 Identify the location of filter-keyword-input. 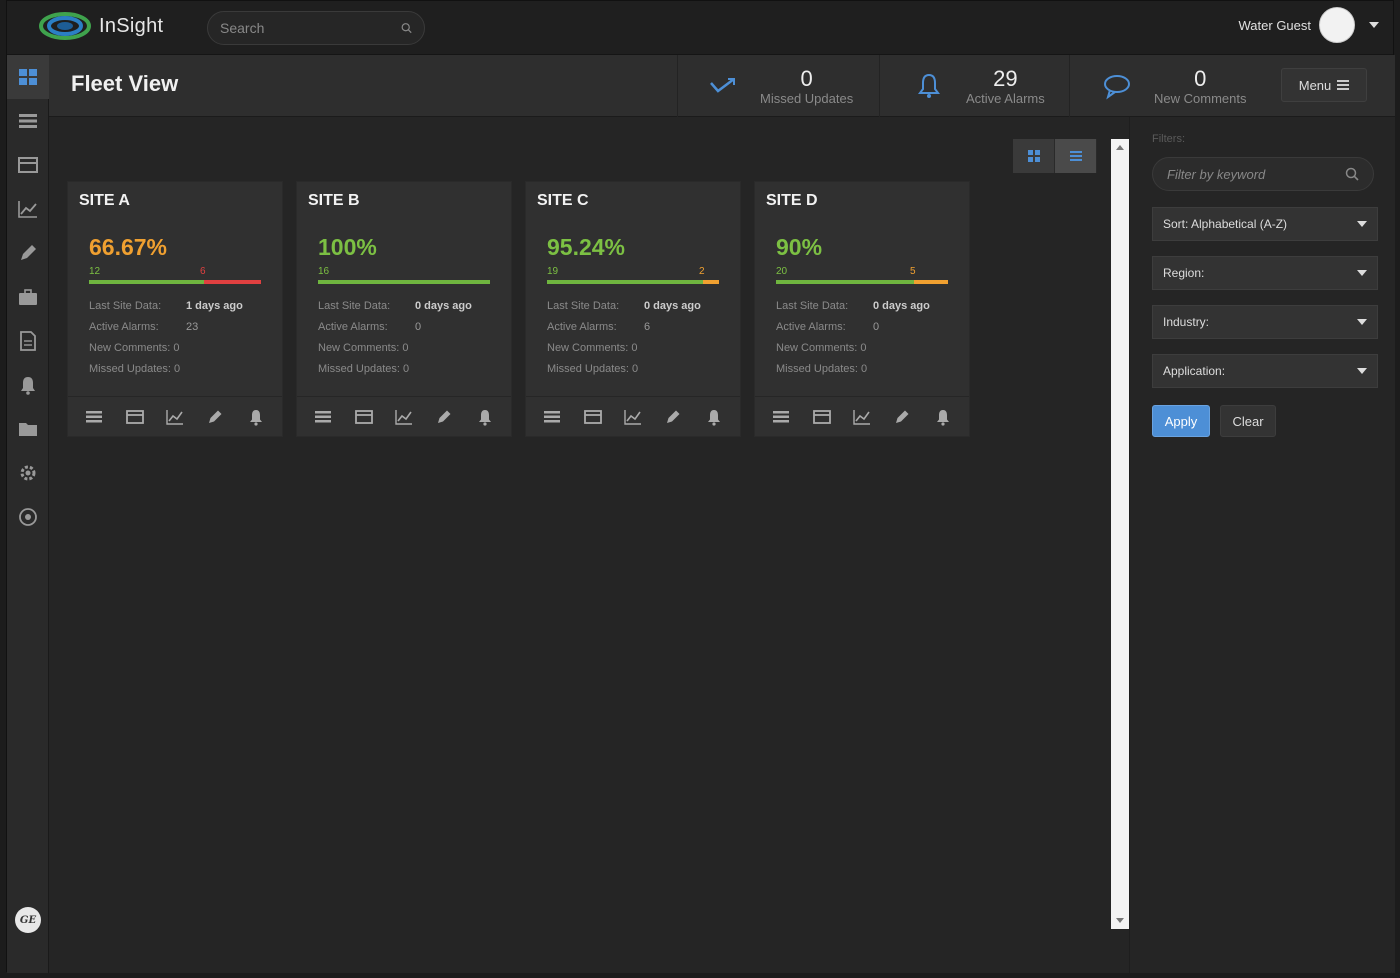
(1256, 174).